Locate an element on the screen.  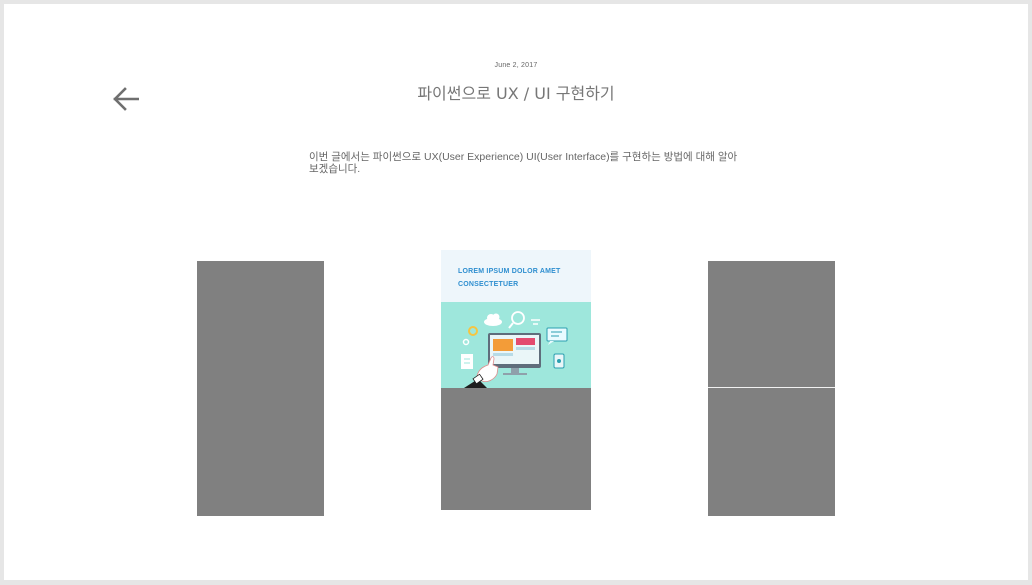
card-header: LOREM IPSUM DOLOR AMET CONSECTETUER is located at coordinates (516, 276).